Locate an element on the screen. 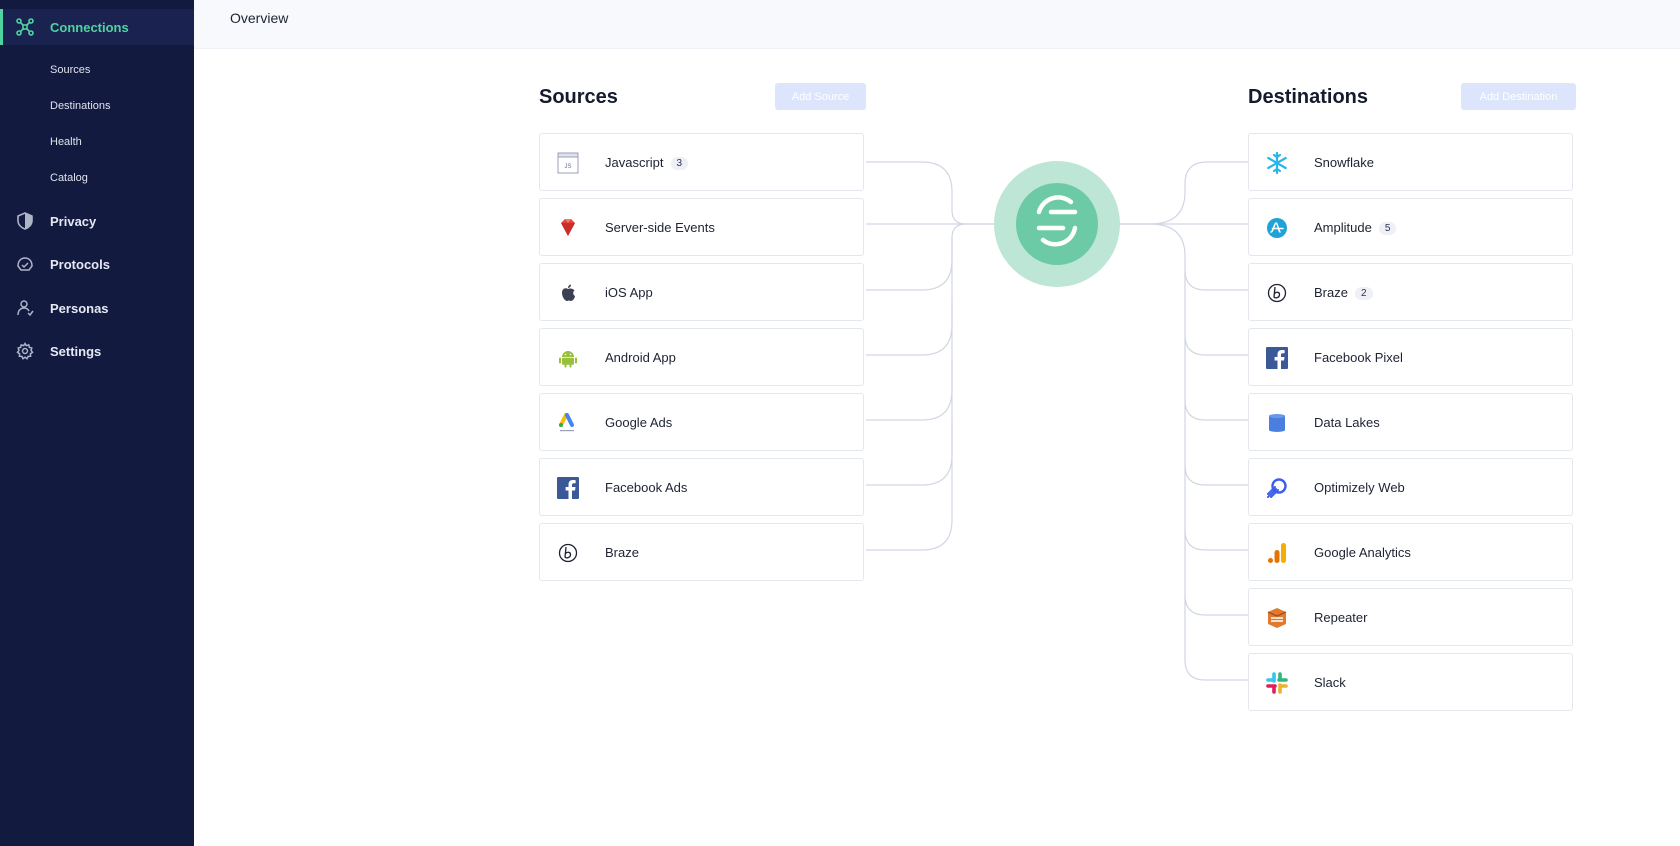 The width and height of the screenshot is (1680, 846). destination-card-snowflake: Snowflake is located at coordinates (1410, 162).